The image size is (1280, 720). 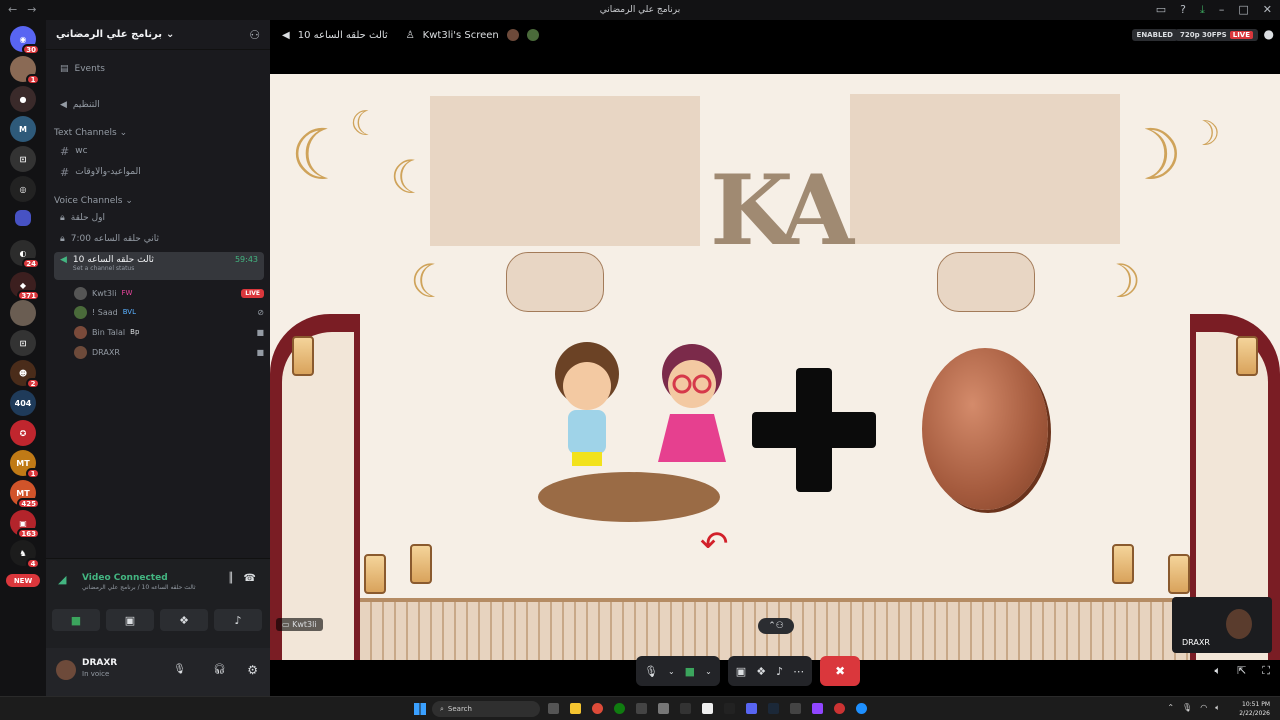 I want to click on soundboard-icon: ♪, so click(x=779, y=671).